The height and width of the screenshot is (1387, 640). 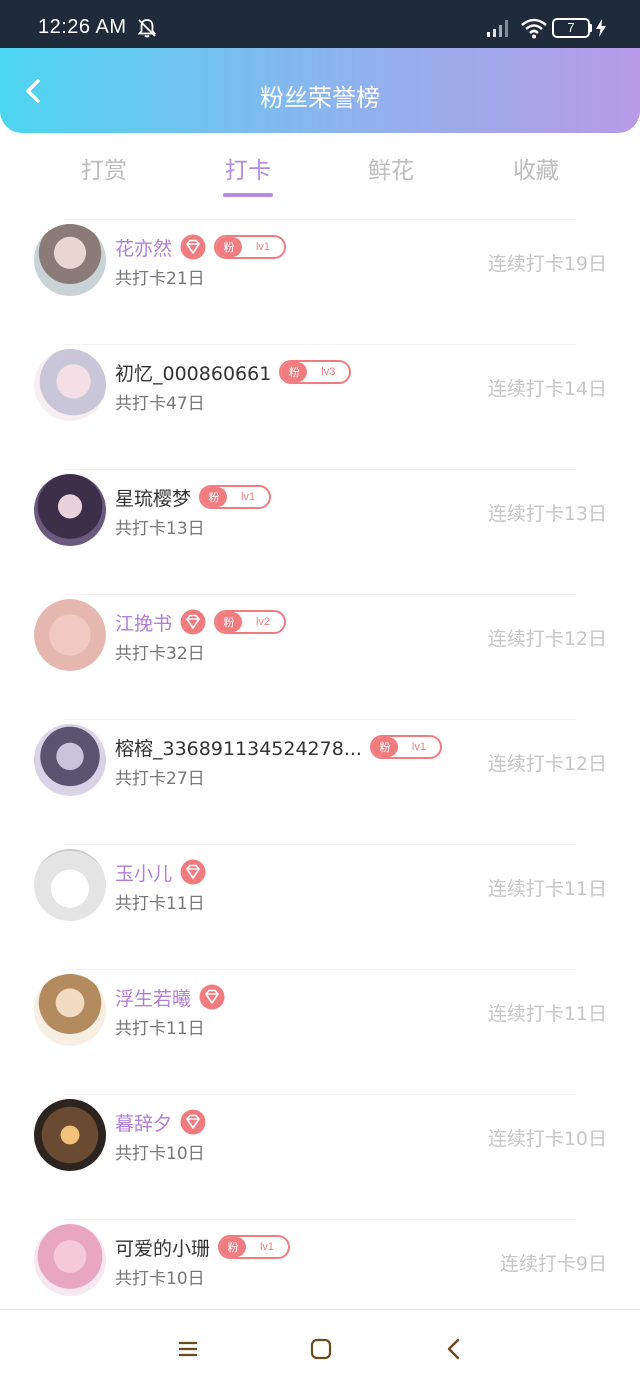 I want to click on list-item: 榕榕_336891134524278... 粉 lv1 共打卡27日 连续打卡12日, so click(x=320, y=781).